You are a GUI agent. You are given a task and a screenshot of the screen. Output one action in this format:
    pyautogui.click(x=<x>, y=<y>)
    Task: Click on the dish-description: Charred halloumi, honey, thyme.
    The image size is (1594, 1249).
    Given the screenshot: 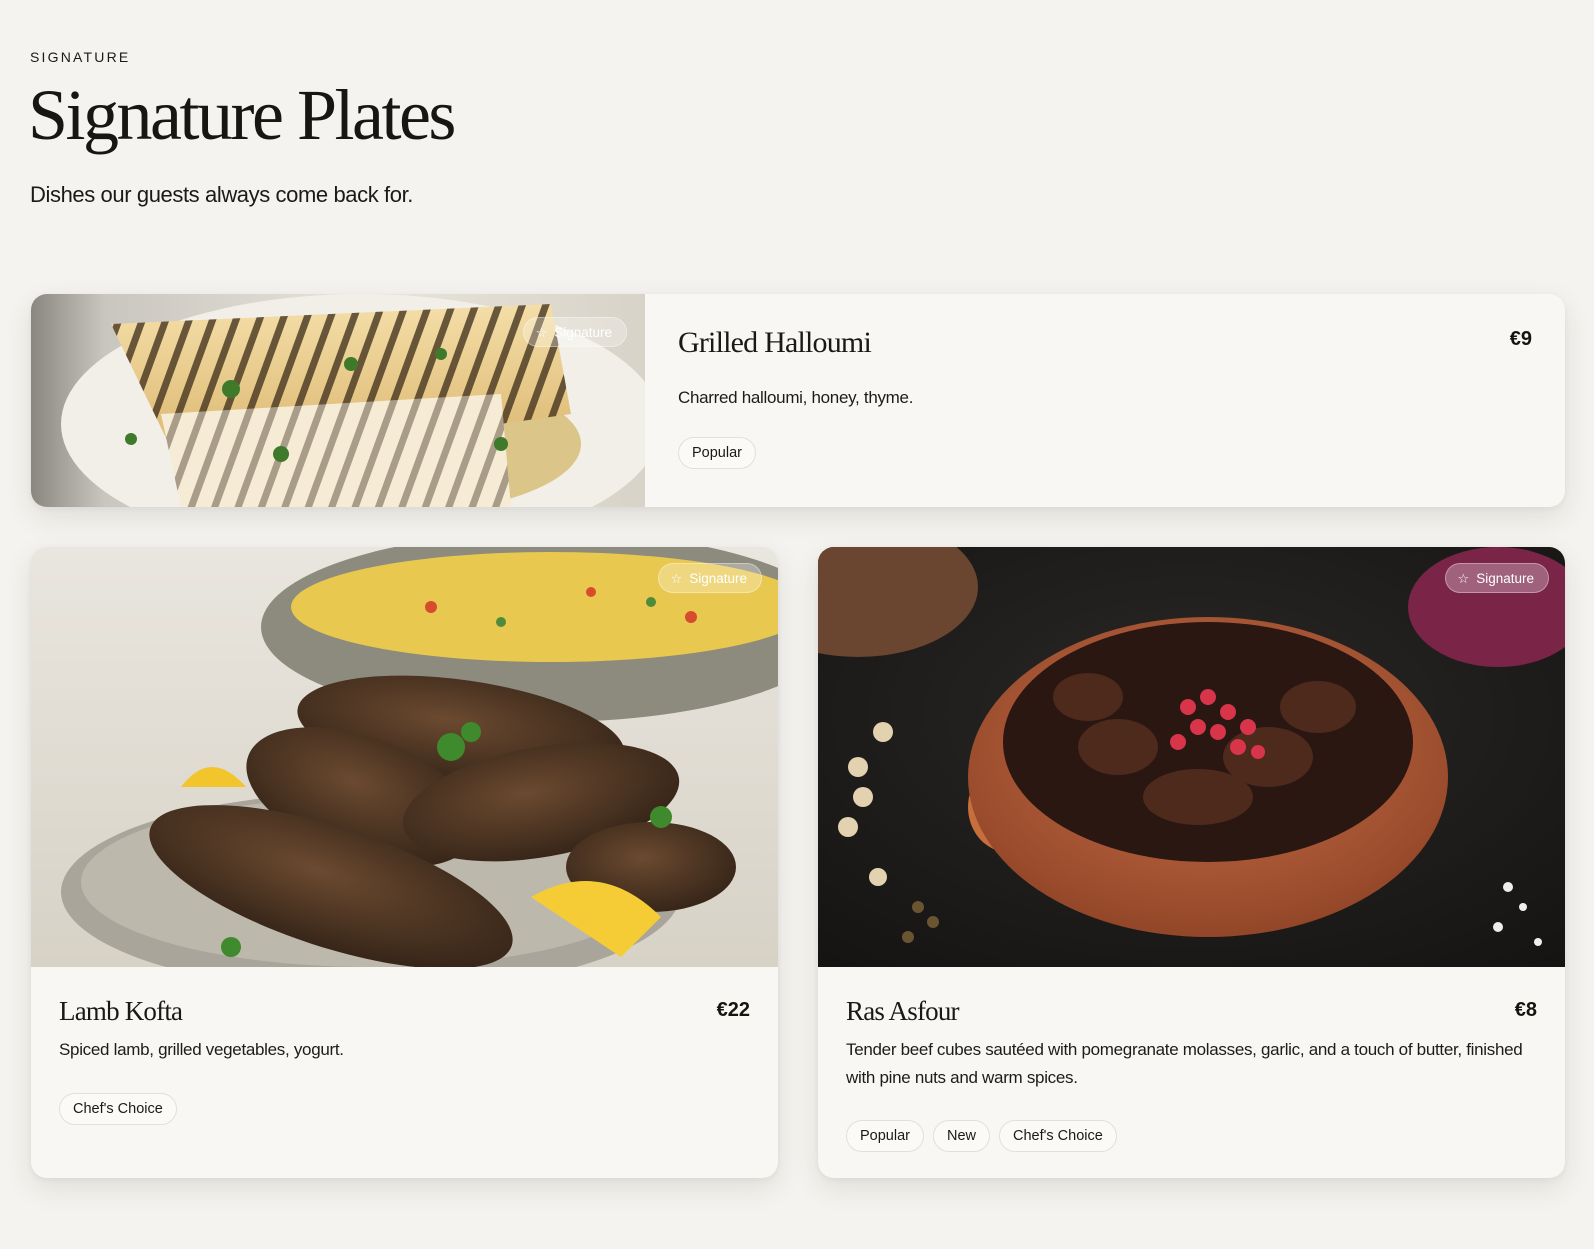 What is the action you would take?
    pyautogui.click(x=796, y=397)
    